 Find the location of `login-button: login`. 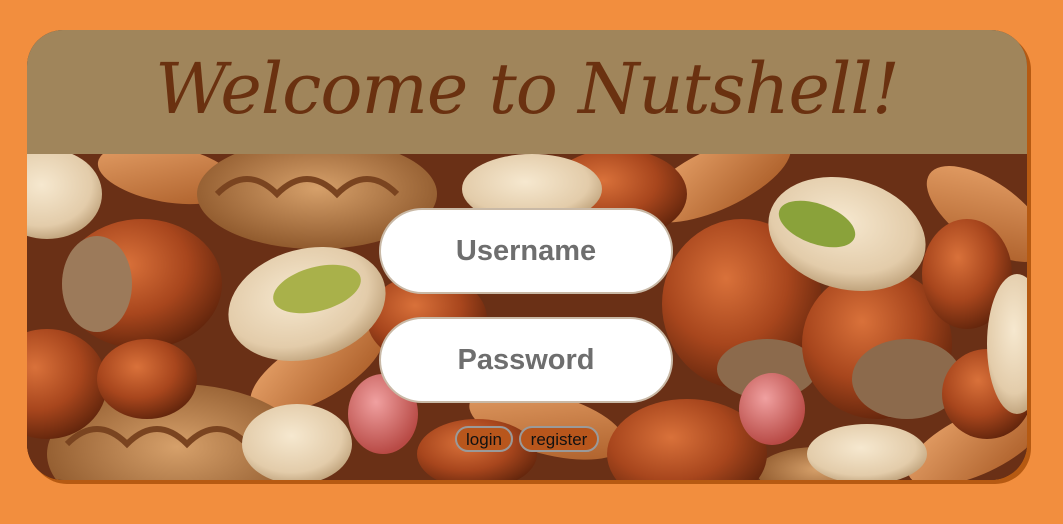

login-button: login is located at coordinates (484, 439).